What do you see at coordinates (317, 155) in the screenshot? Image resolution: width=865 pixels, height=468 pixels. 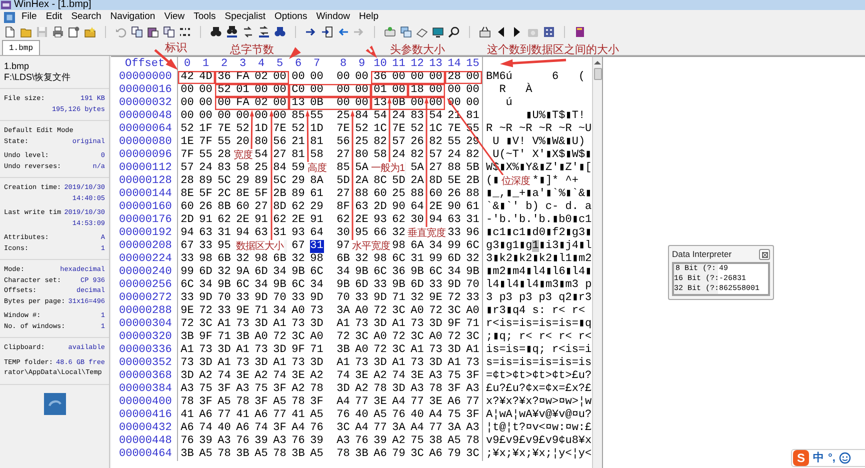 I see `hex-byte: 58` at bounding box center [317, 155].